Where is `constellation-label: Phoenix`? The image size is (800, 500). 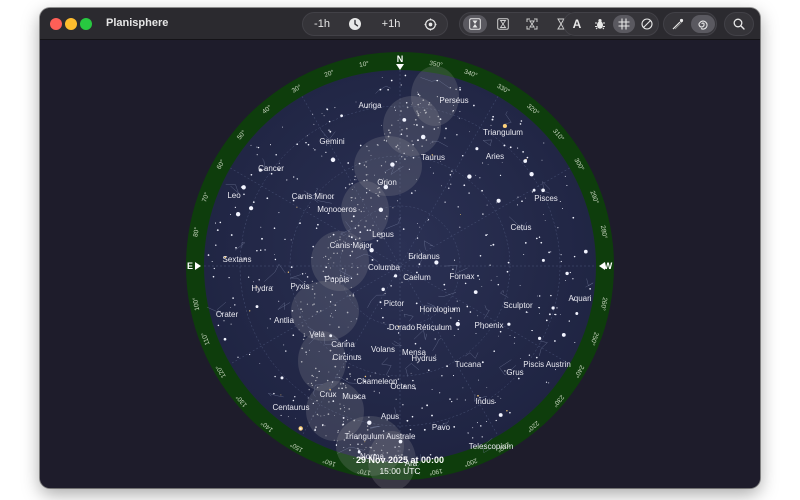
constellation-label: Phoenix is located at coordinates (489, 325).